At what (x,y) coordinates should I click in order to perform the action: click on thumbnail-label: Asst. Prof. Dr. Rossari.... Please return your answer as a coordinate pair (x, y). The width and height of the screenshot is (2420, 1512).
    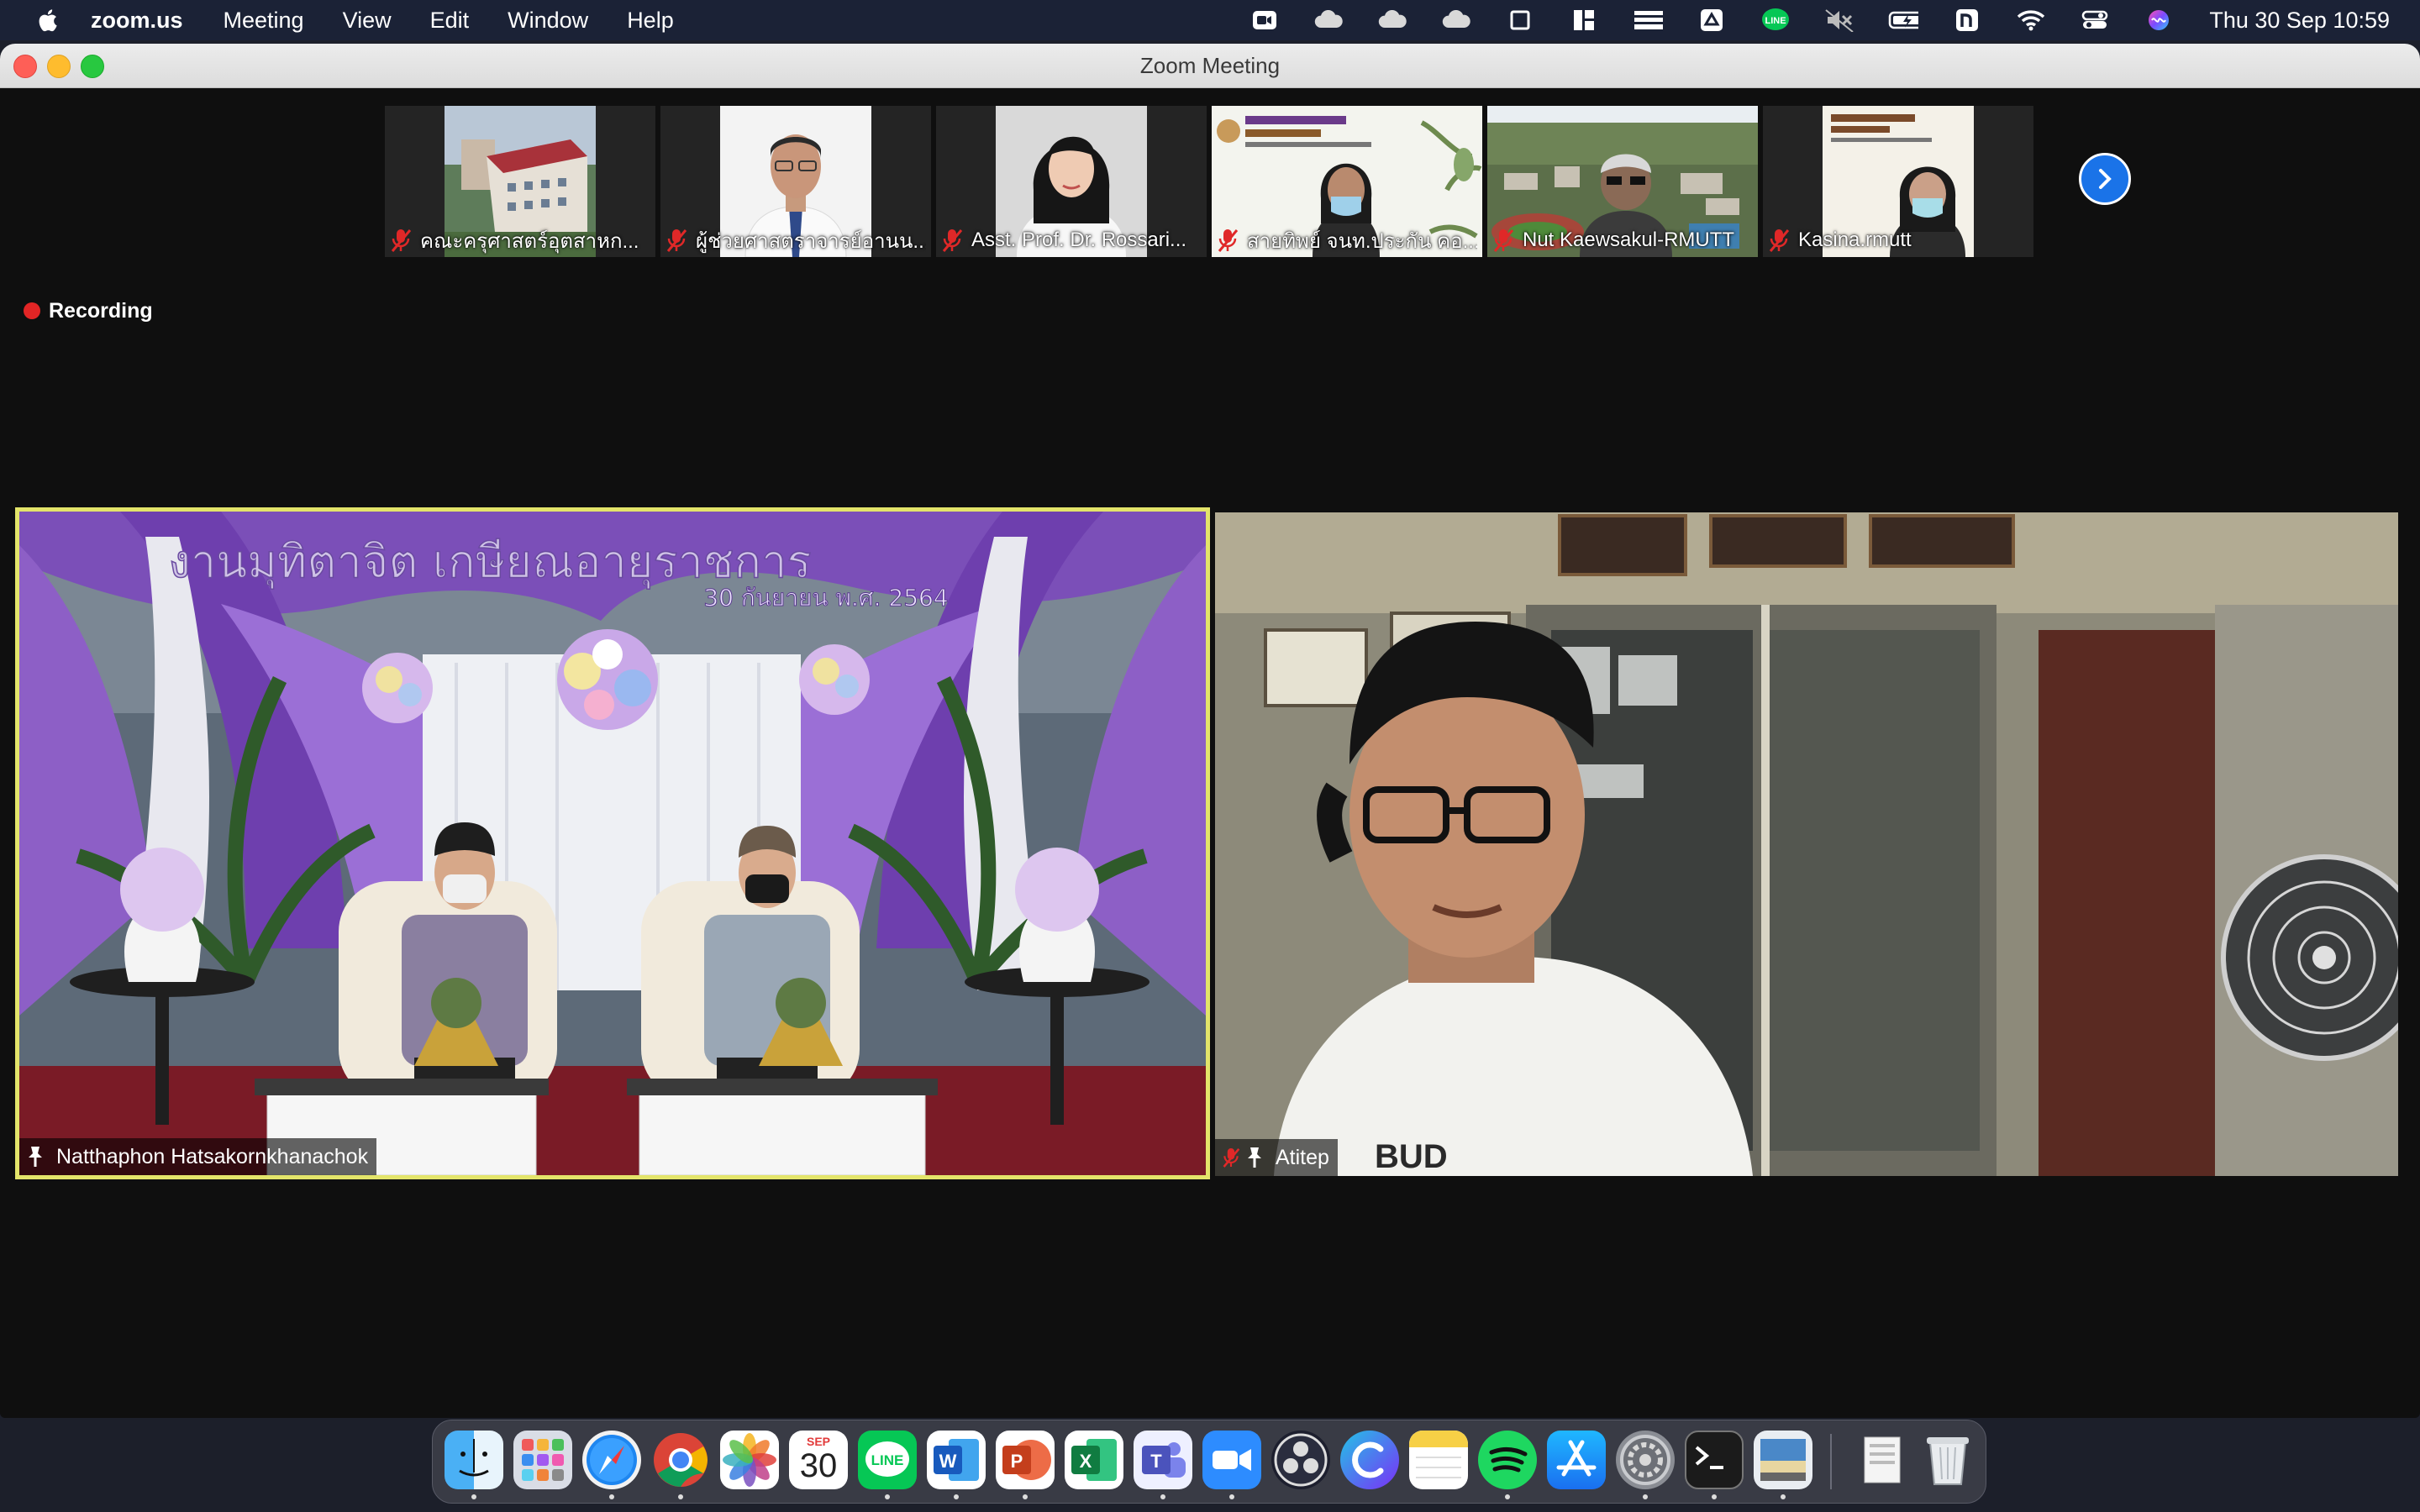
    Looking at the image, I should click on (1072, 240).